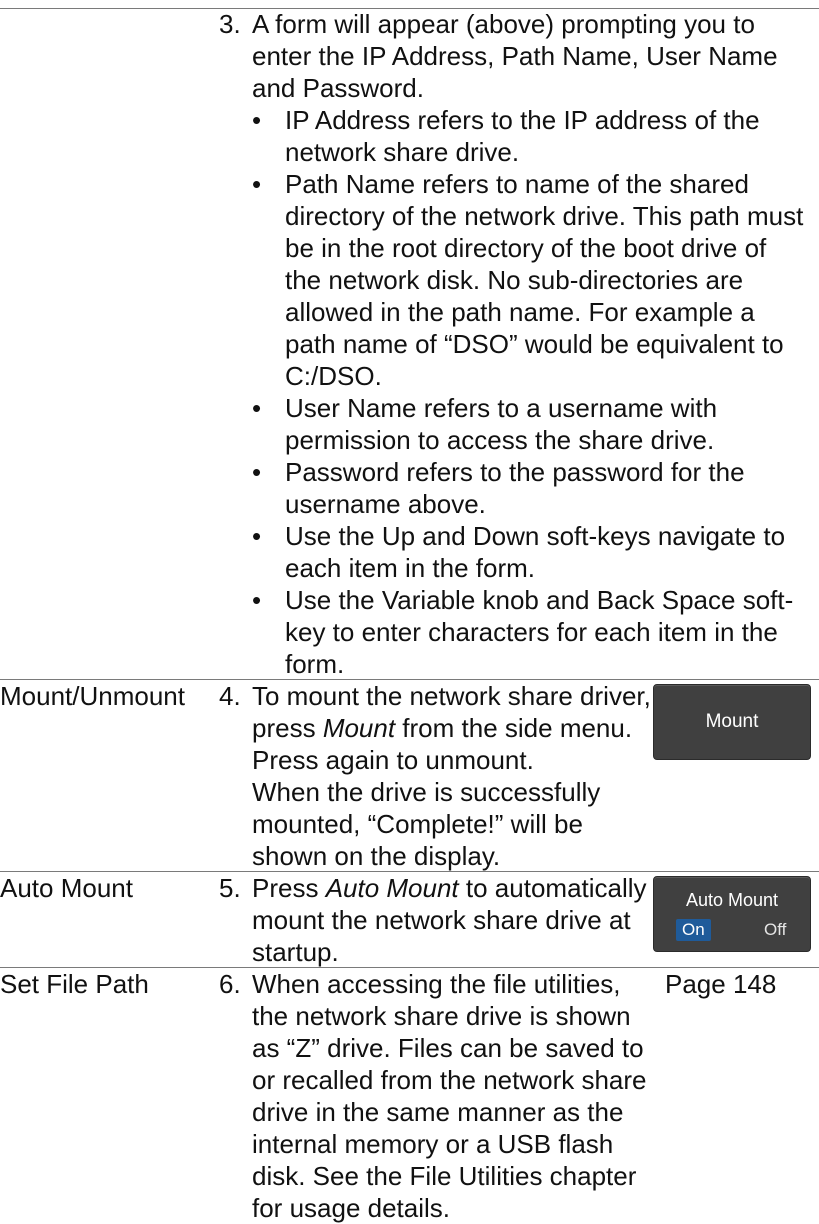  What do you see at coordinates (315, 664) in the screenshot?
I see `bullet-line: form.` at bounding box center [315, 664].